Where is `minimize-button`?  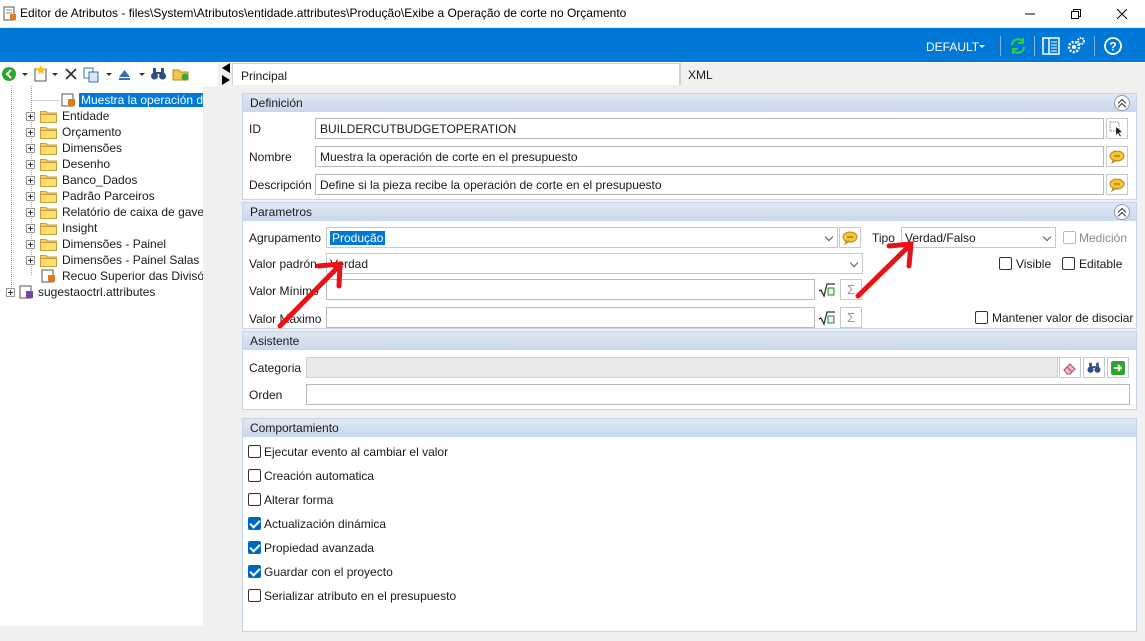 minimize-button is located at coordinates (1030, 14).